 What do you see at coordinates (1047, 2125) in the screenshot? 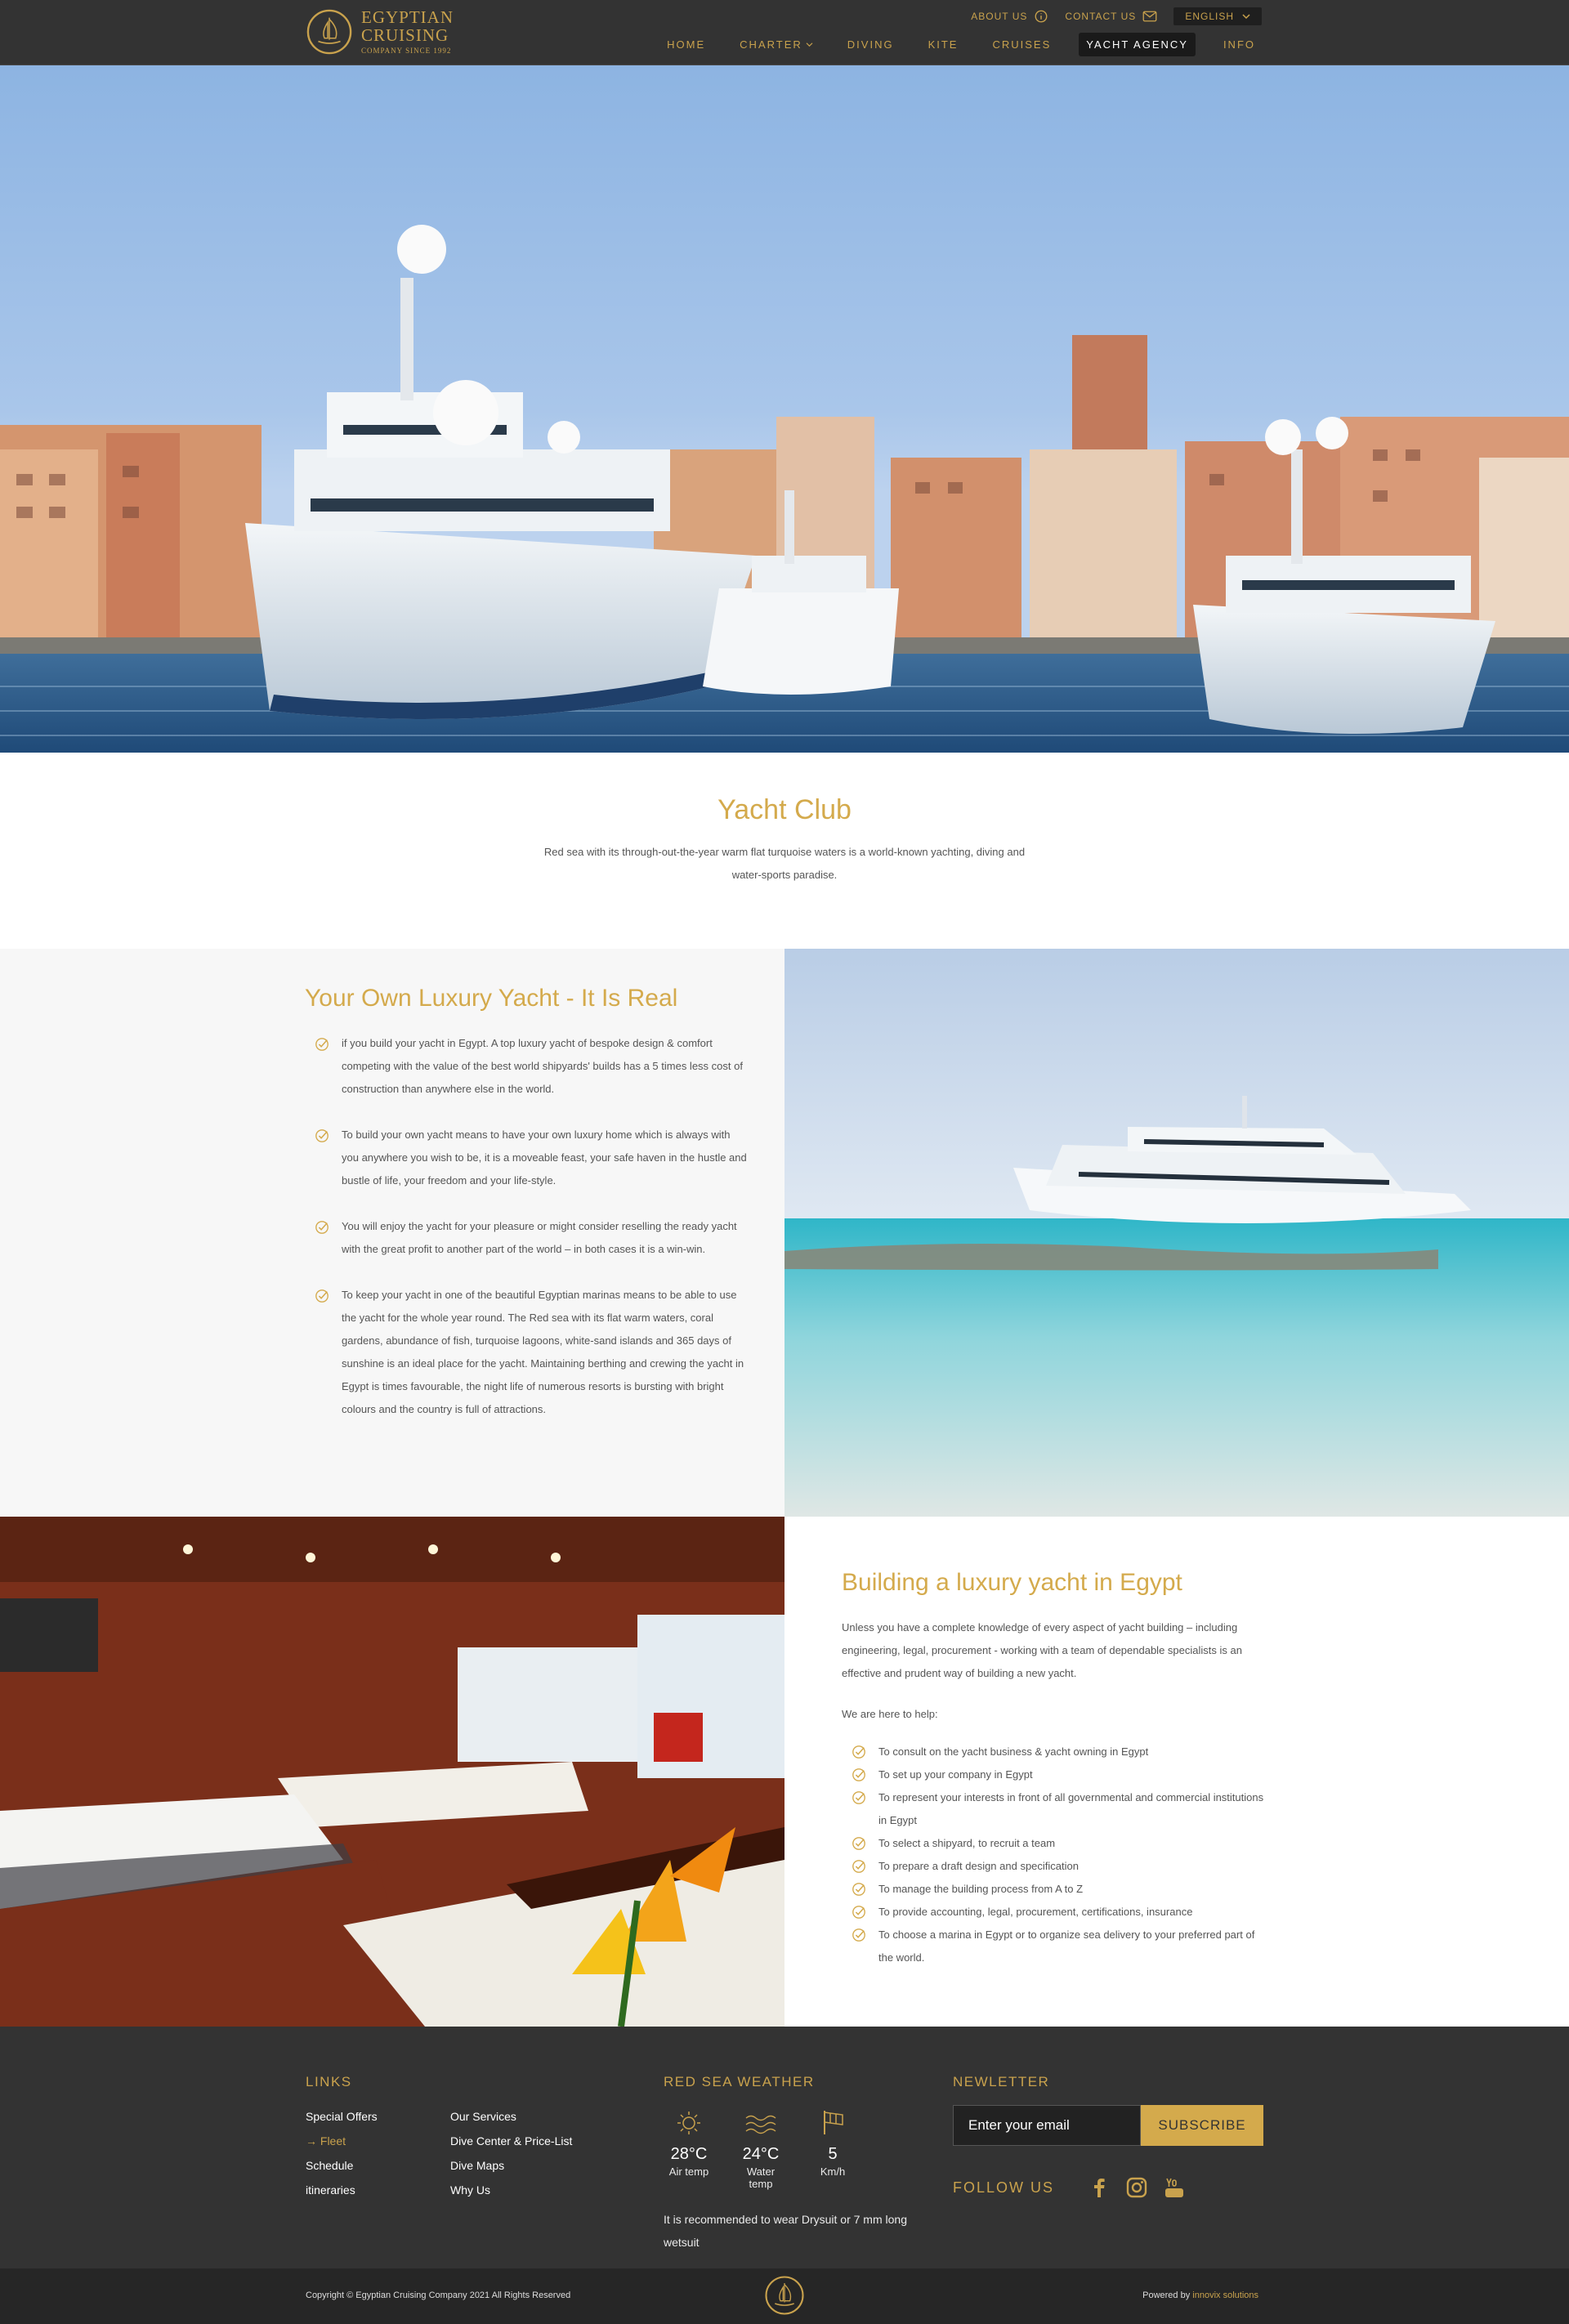
I see `newsletter-email-input` at bounding box center [1047, 2125].